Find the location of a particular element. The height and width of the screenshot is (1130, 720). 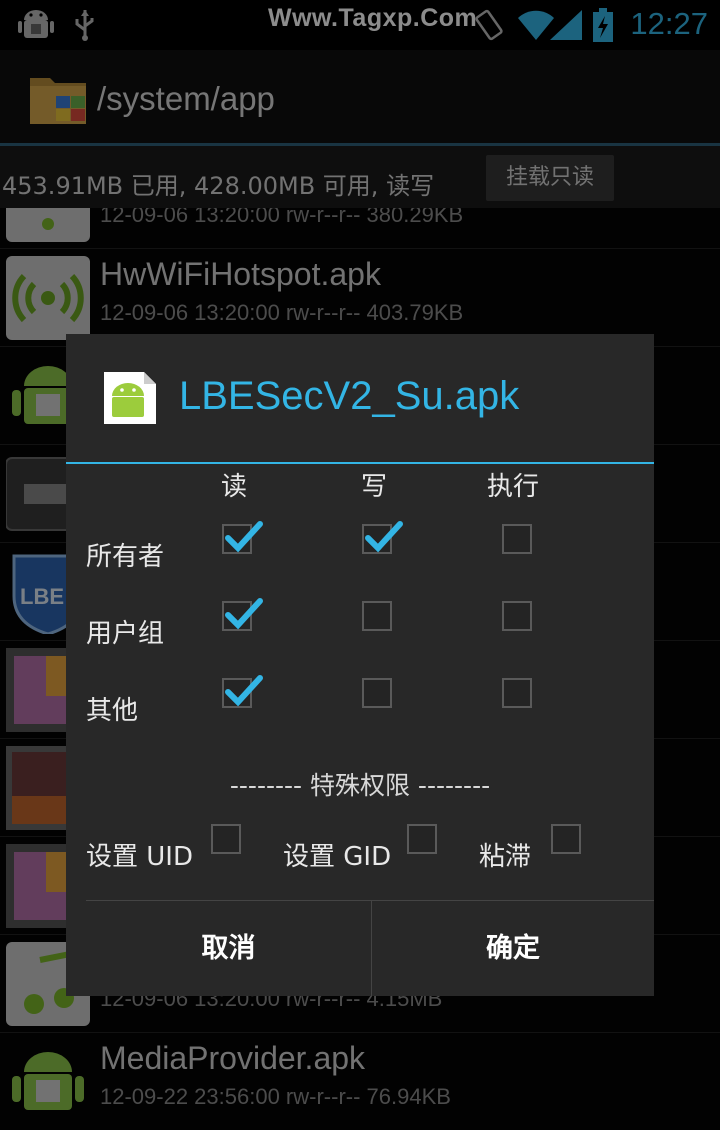

ok-button: 确定 is located at coordinates (513, 948).